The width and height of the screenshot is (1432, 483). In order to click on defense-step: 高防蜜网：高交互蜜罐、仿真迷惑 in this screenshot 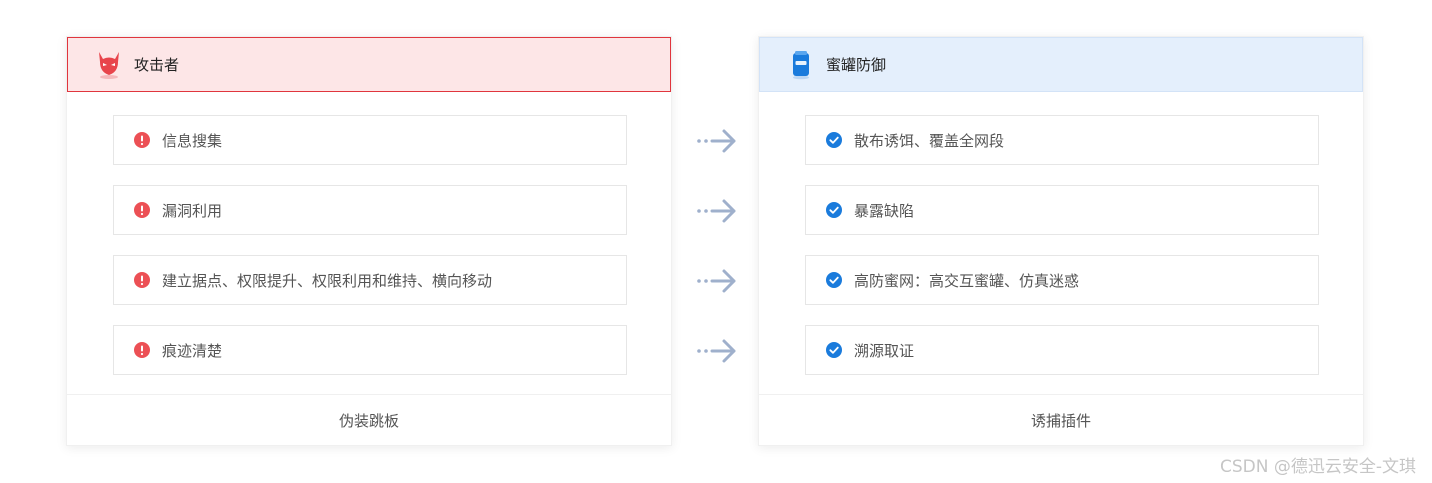, I will do `click(1062, 280)`.